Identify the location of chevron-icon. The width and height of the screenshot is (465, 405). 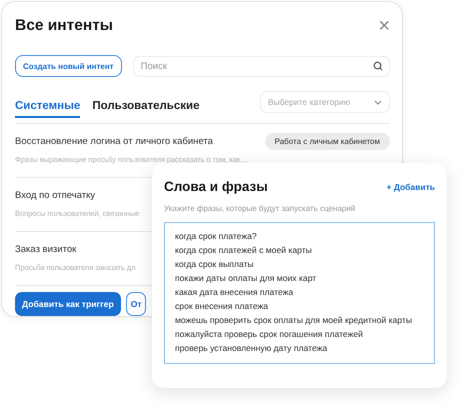
(378, 102).